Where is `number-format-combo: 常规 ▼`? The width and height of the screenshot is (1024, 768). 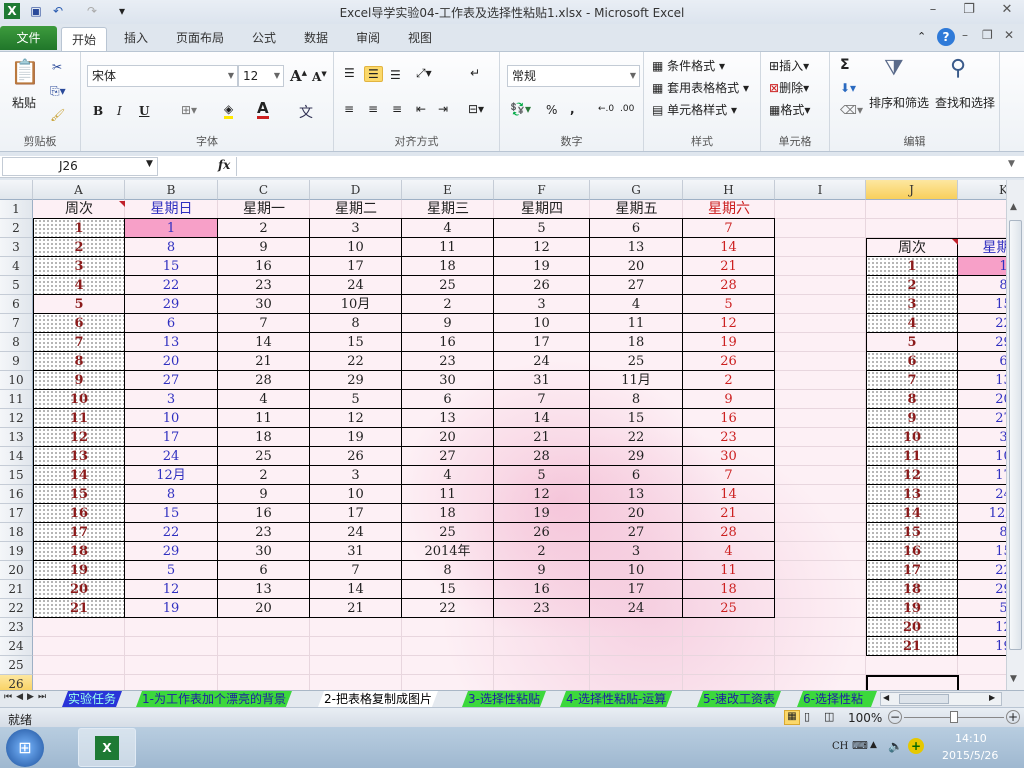 number-format-combo: 常规 ▼ is located at coordinates (573, 76).